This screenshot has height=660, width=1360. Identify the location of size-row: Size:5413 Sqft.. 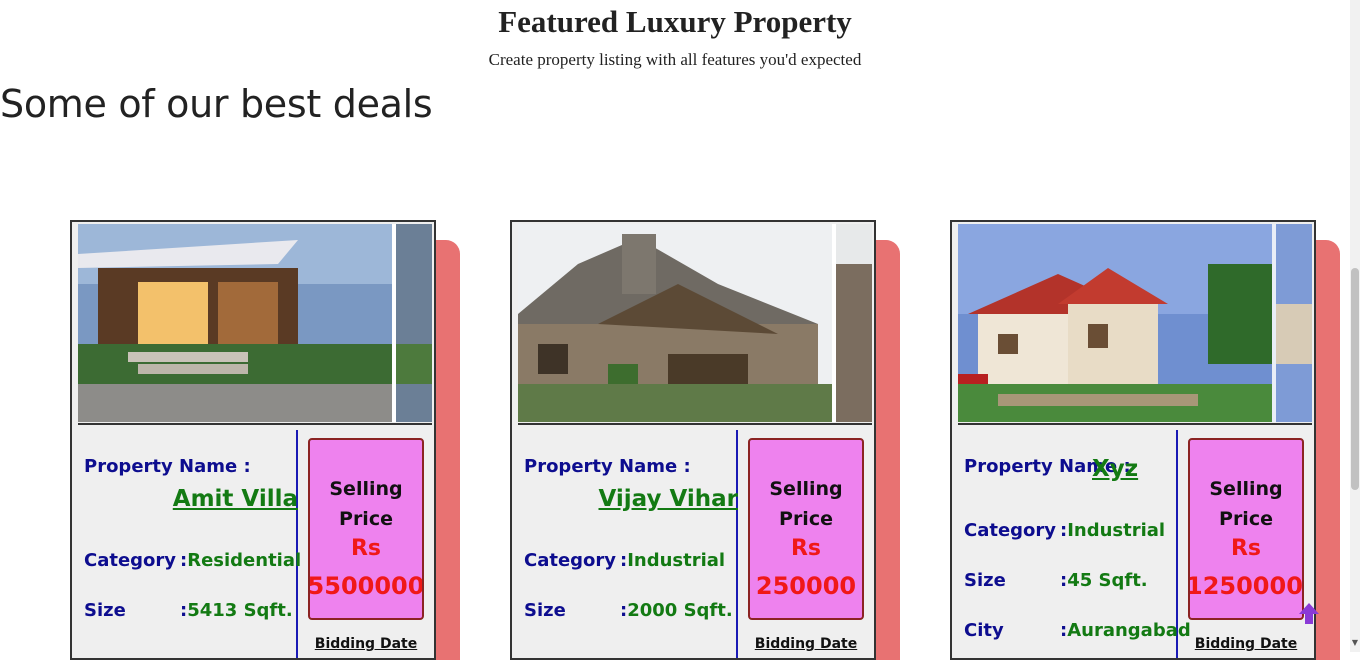
(188, 610).